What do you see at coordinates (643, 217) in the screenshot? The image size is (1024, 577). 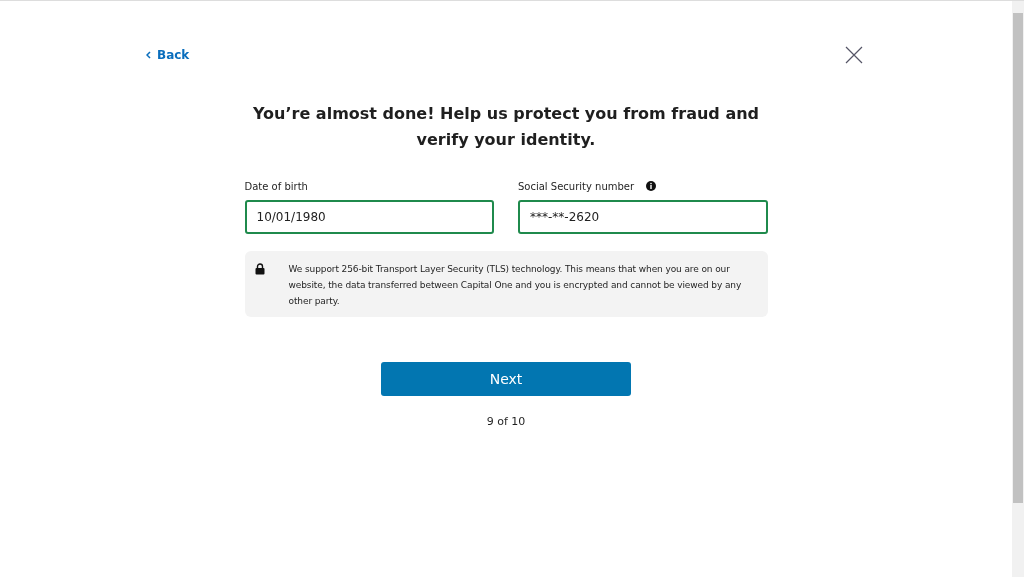 I see `input-field: ***-**-2620` at bounding box center [643, 217].